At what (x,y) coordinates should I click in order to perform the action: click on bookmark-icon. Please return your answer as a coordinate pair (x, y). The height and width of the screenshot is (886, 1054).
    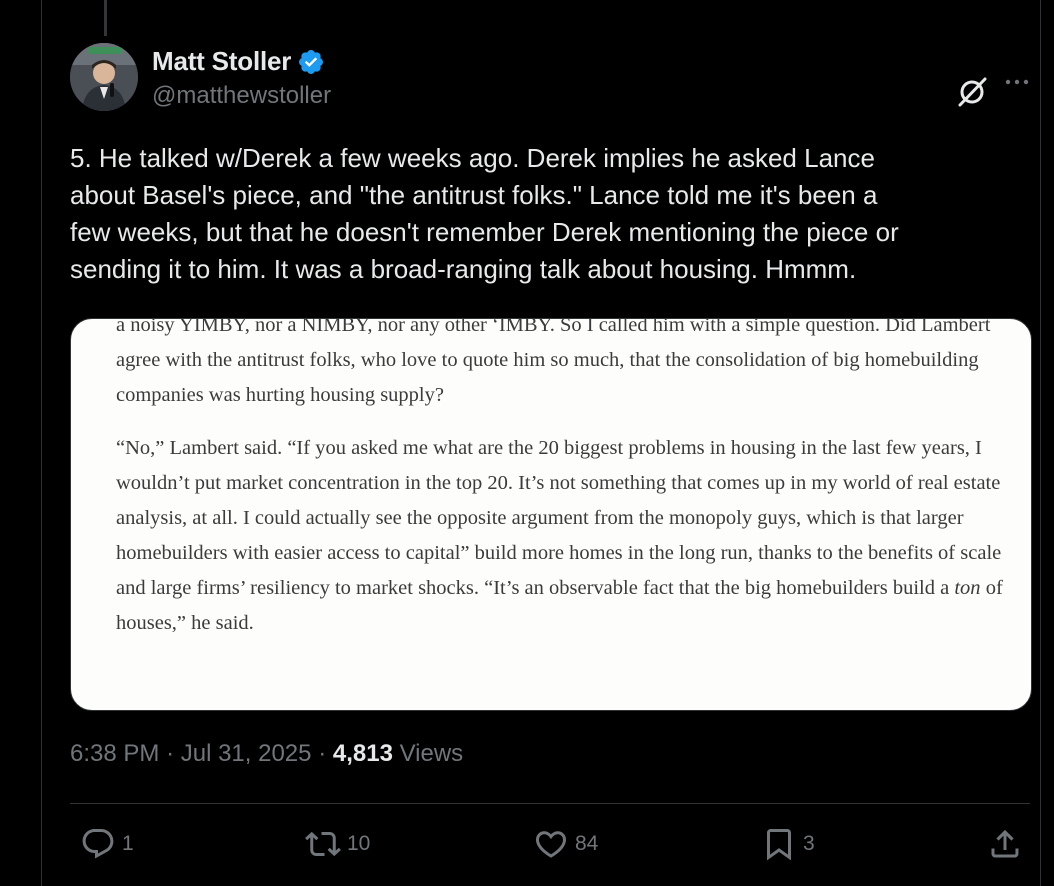
    Looking at the image, I should click on (779, 845).